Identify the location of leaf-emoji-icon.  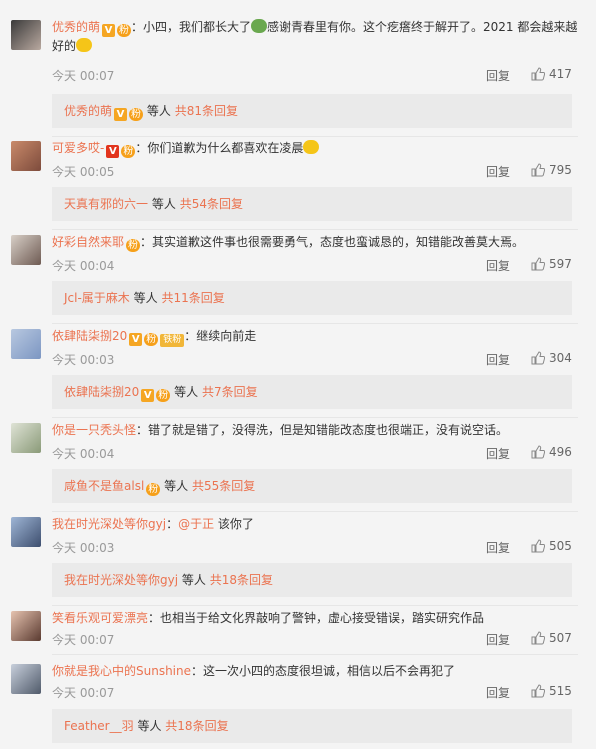
(259, 26).